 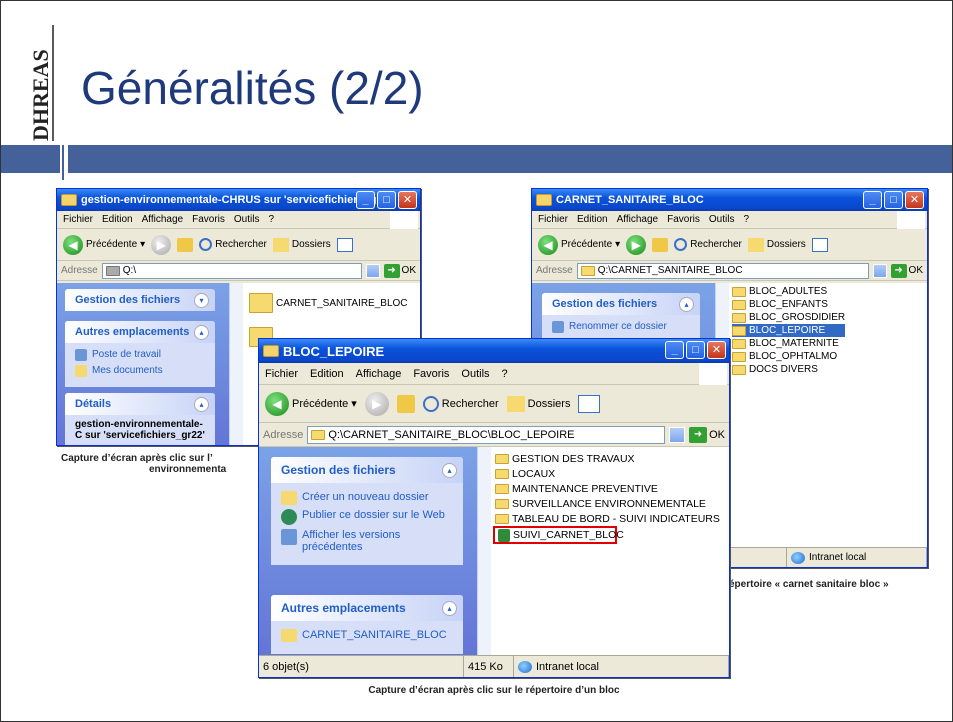 I want to click on address-input: Q:\CARNET_SANITAIRE_BLOC\BLOC_LEPOIRE, so click(x=486, y=434).